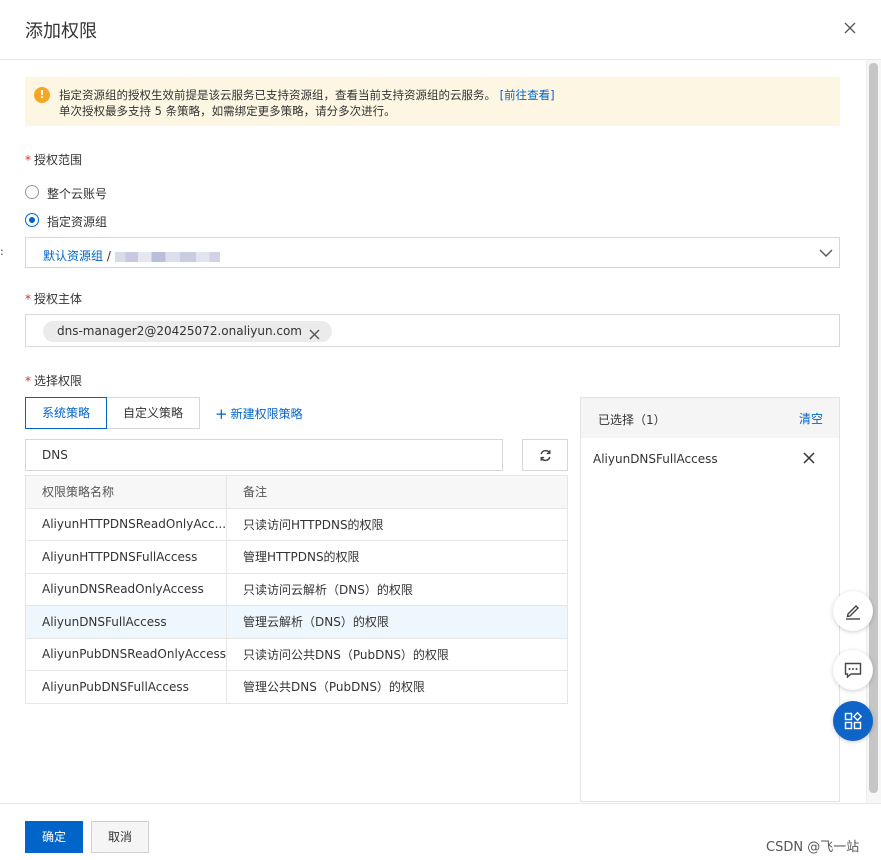 Image resolution: width=881 pixels, height=860 pixels. I want to click on apps-icon, so click(853, 720).